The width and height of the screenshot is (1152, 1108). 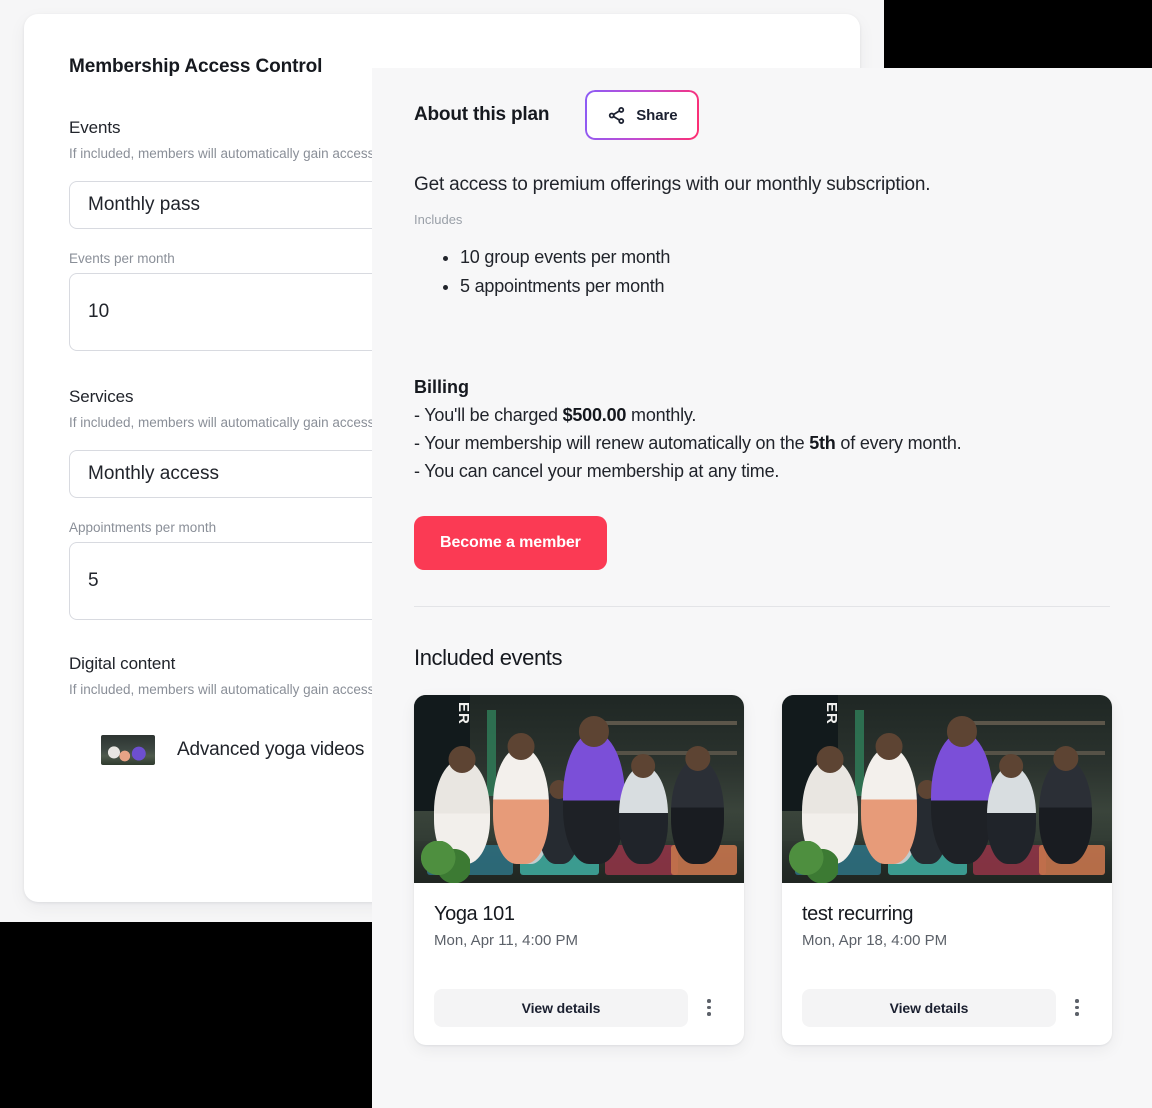 What do you see at coordinates (661, 414) in the screenshot?
I see `billing-line-charge-suffix: monthly.` at bounding box center [661, 414].